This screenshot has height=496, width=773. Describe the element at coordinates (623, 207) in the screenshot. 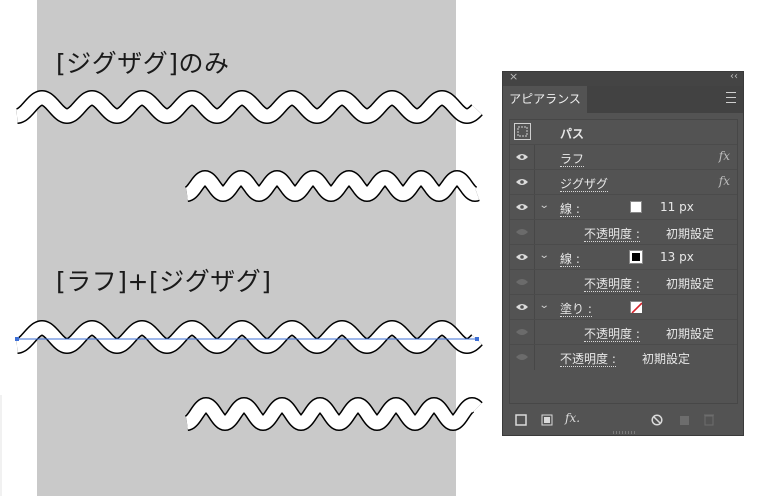

I see `row-stroke-white: ⌄ 線 : 11 px` at that location.